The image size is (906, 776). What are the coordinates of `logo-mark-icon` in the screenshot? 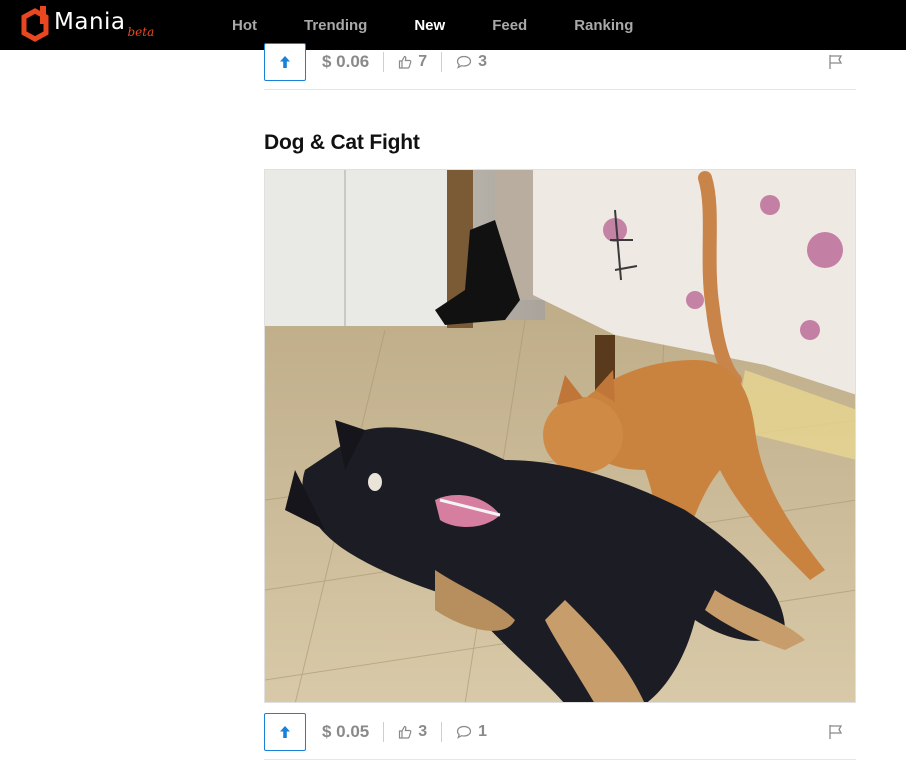 It's located at (35, 24).